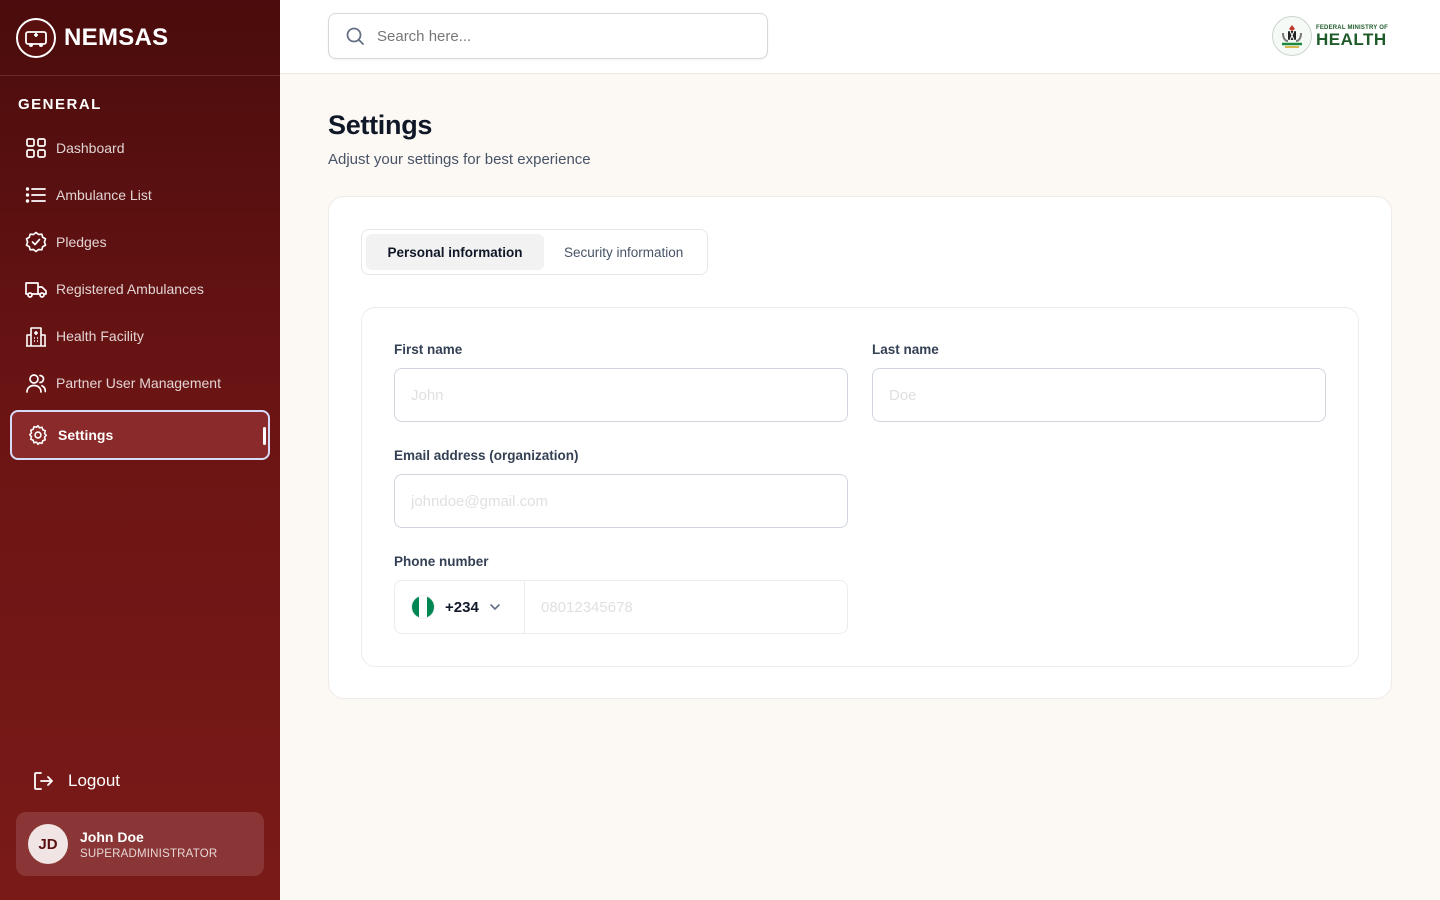 This screenshot has width=1440, height=900. I want to click on user-profile-card: JD John Doe SUPERADMINISTRATOR, so click(140, 844).